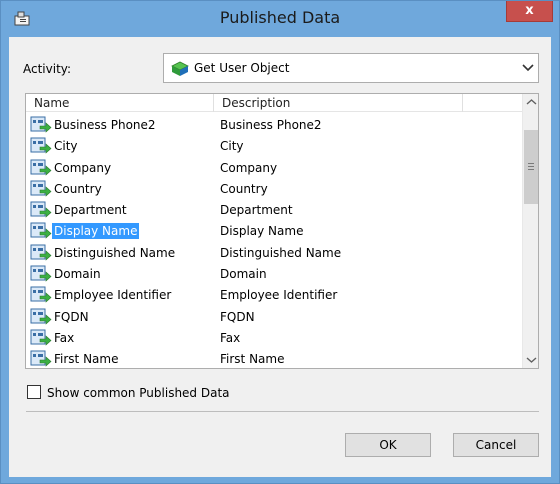 The width and height of the screenshot is (560, 484). I want to click on row-description: Domain, so click(243, 274).